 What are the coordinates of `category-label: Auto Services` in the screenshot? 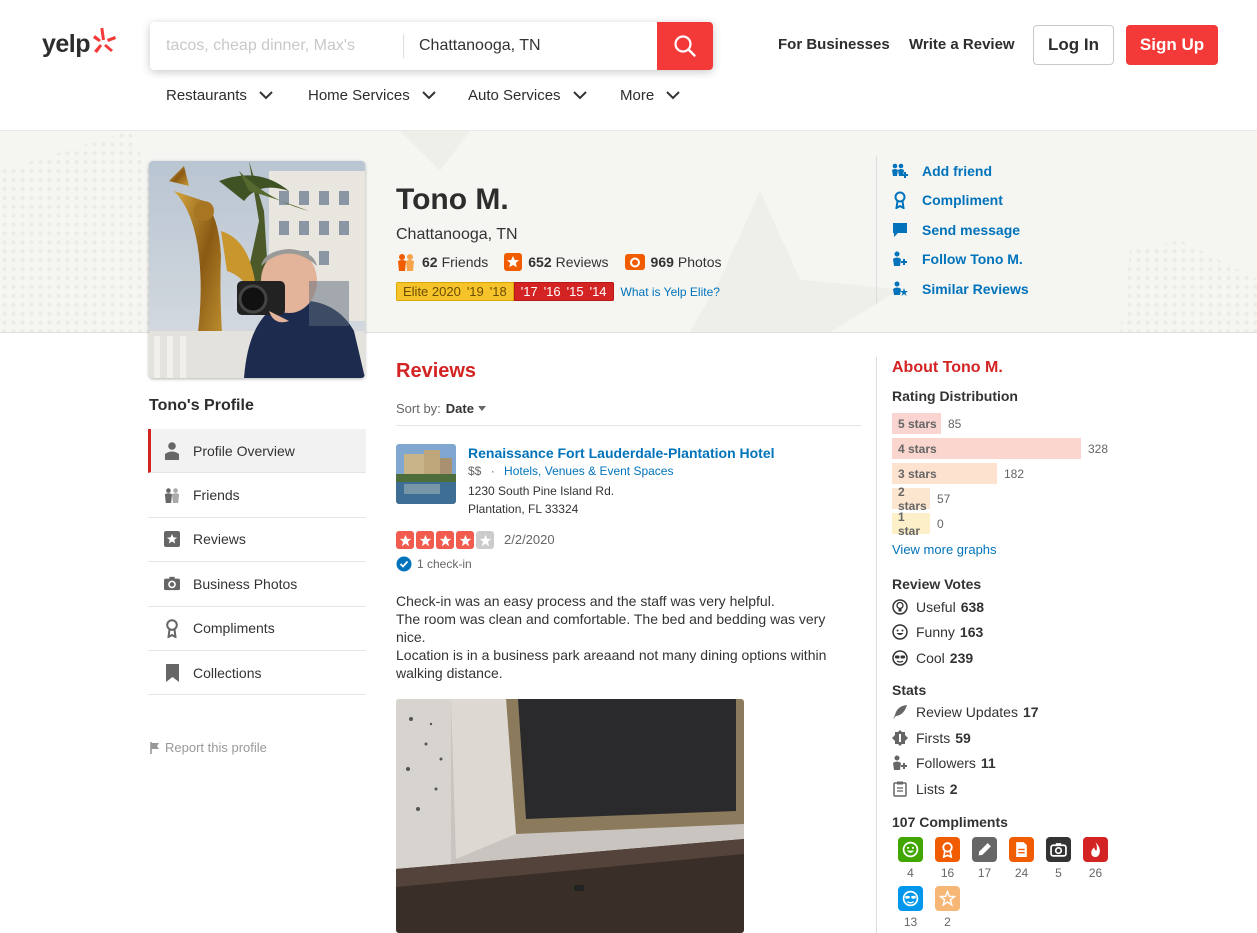 It's located at (514, 95).